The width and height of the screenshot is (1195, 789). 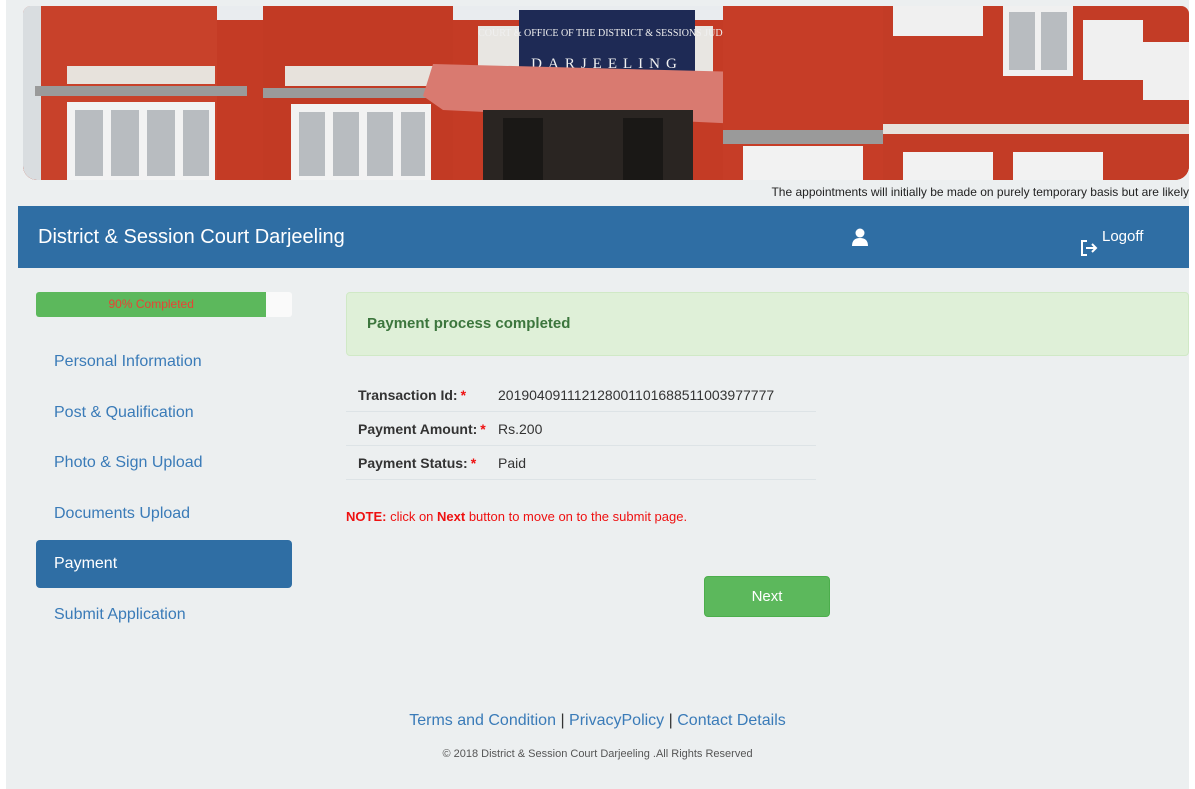 What do you see at coordinates (412, 516) in the screenshot?
I see `note-text: click on` at bounding box center [412, 516].